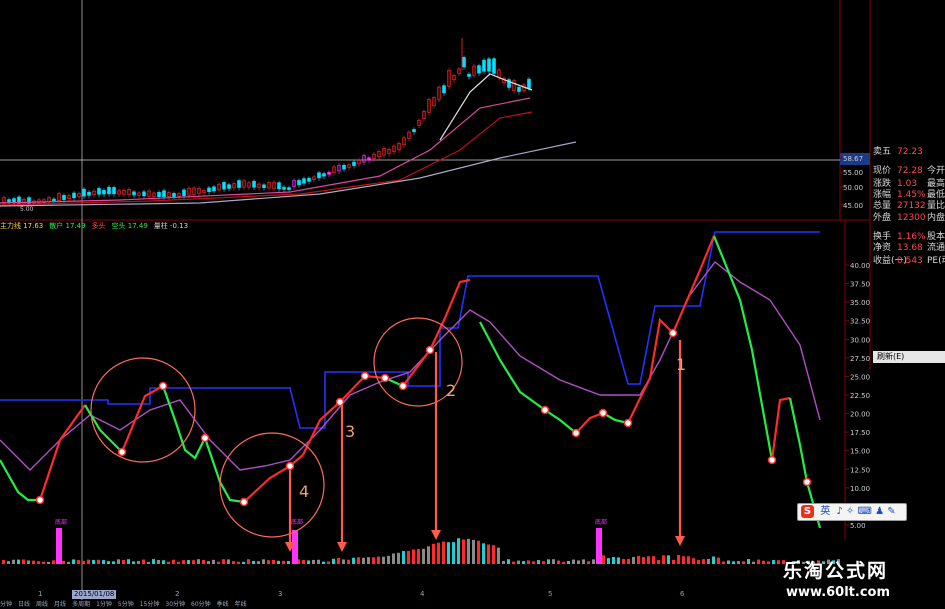 This screenshot has width=945, height=609. I want to click on sogou-logo-icon: S, so click(807, 511).